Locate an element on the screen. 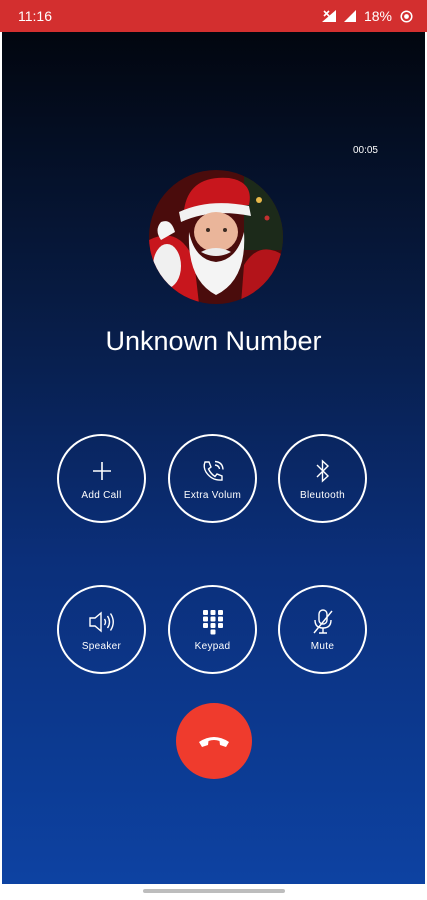 The width and height of the screenshot is (427, 900). keypad-icon is located at coordinates (213, 622).